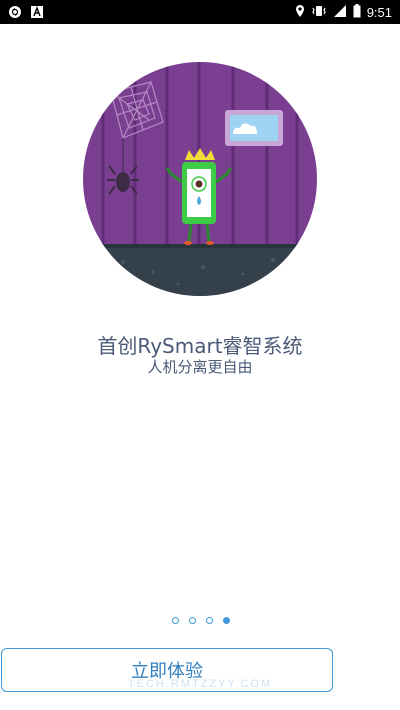 The height and width of the screenshot is (710, 400). What do you see at coordinates (201, 620) in the screenshot?
I see `page-indicator` at bounding box center [201, 620].